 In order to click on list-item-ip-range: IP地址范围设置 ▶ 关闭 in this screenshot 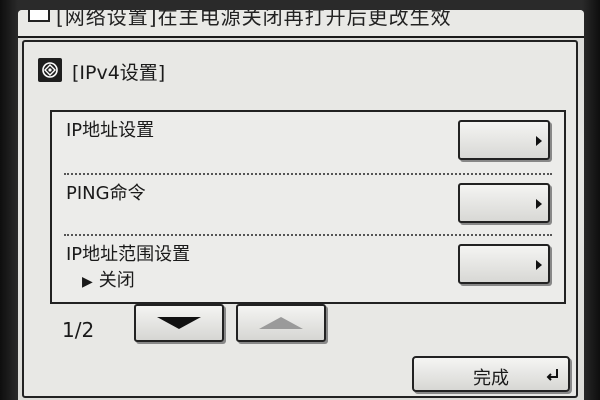, I will do `click(308, 266)`.